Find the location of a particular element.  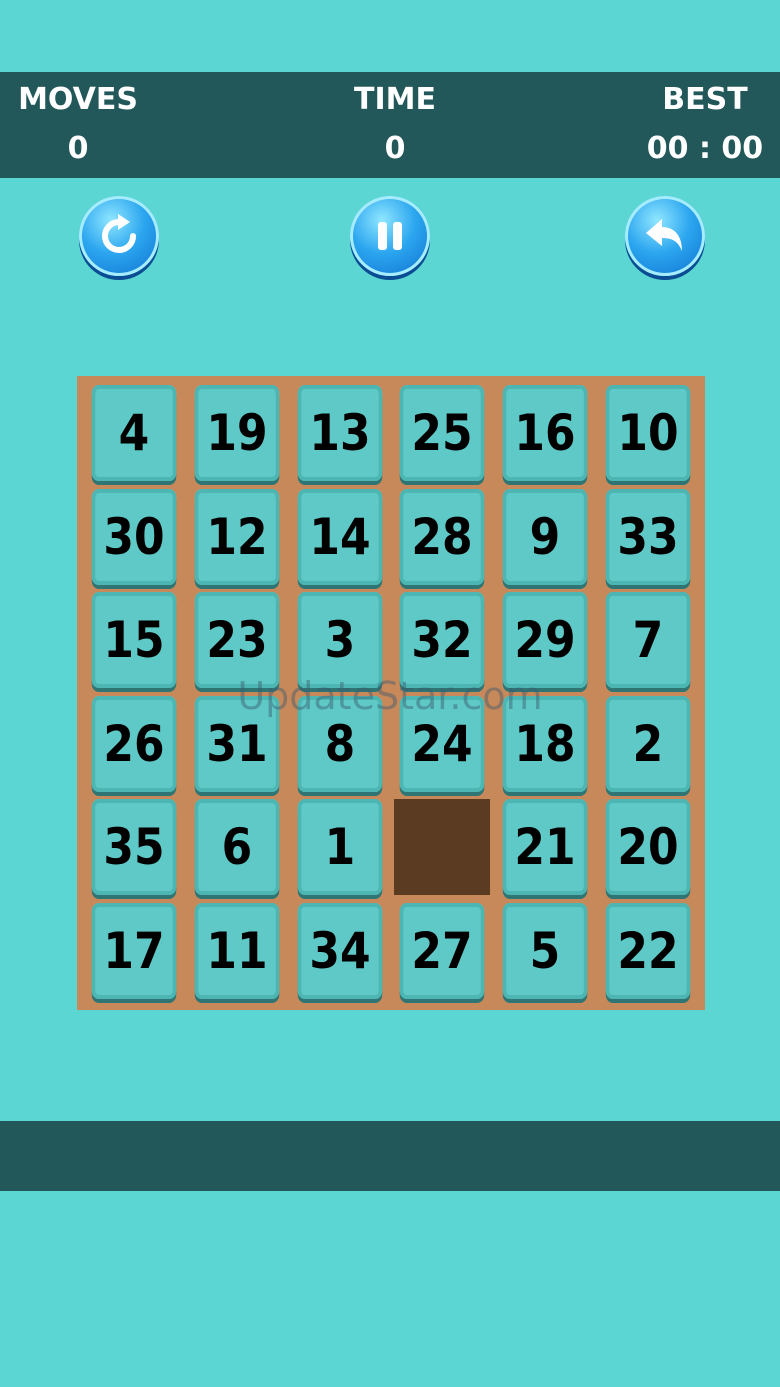

tile: 34 is located at coordinates (339, 951).